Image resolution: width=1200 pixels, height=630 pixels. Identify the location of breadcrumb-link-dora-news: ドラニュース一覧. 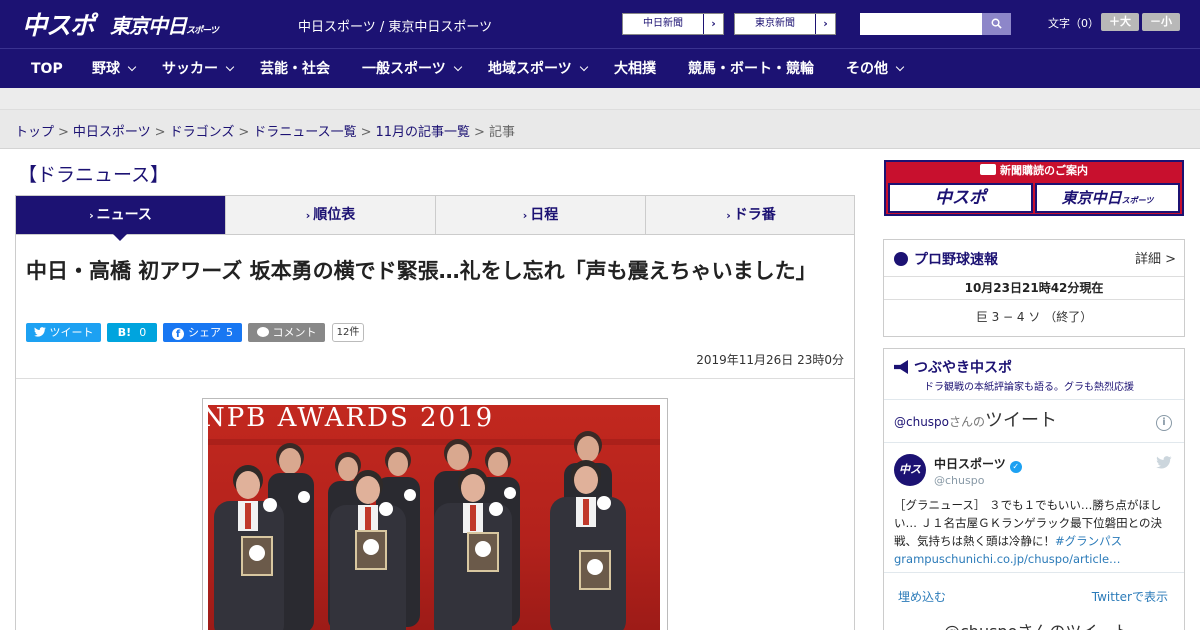
(304, 132).